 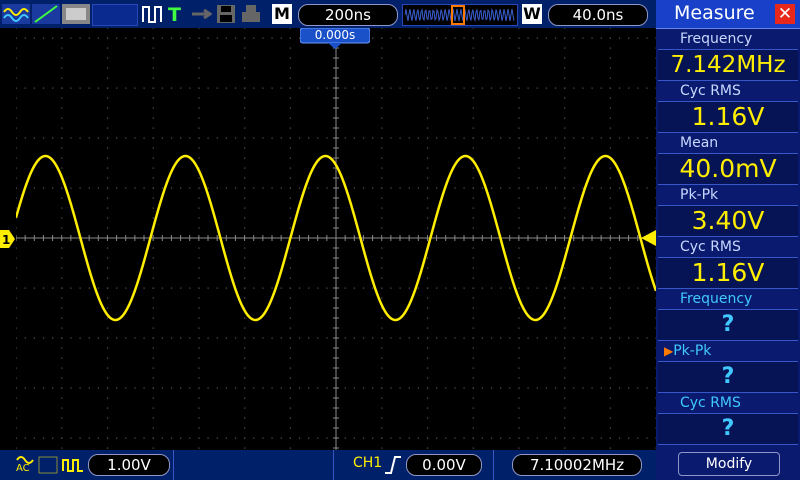 I want to click on ch1-ground-marker: 1, so click(x=8, y=239).